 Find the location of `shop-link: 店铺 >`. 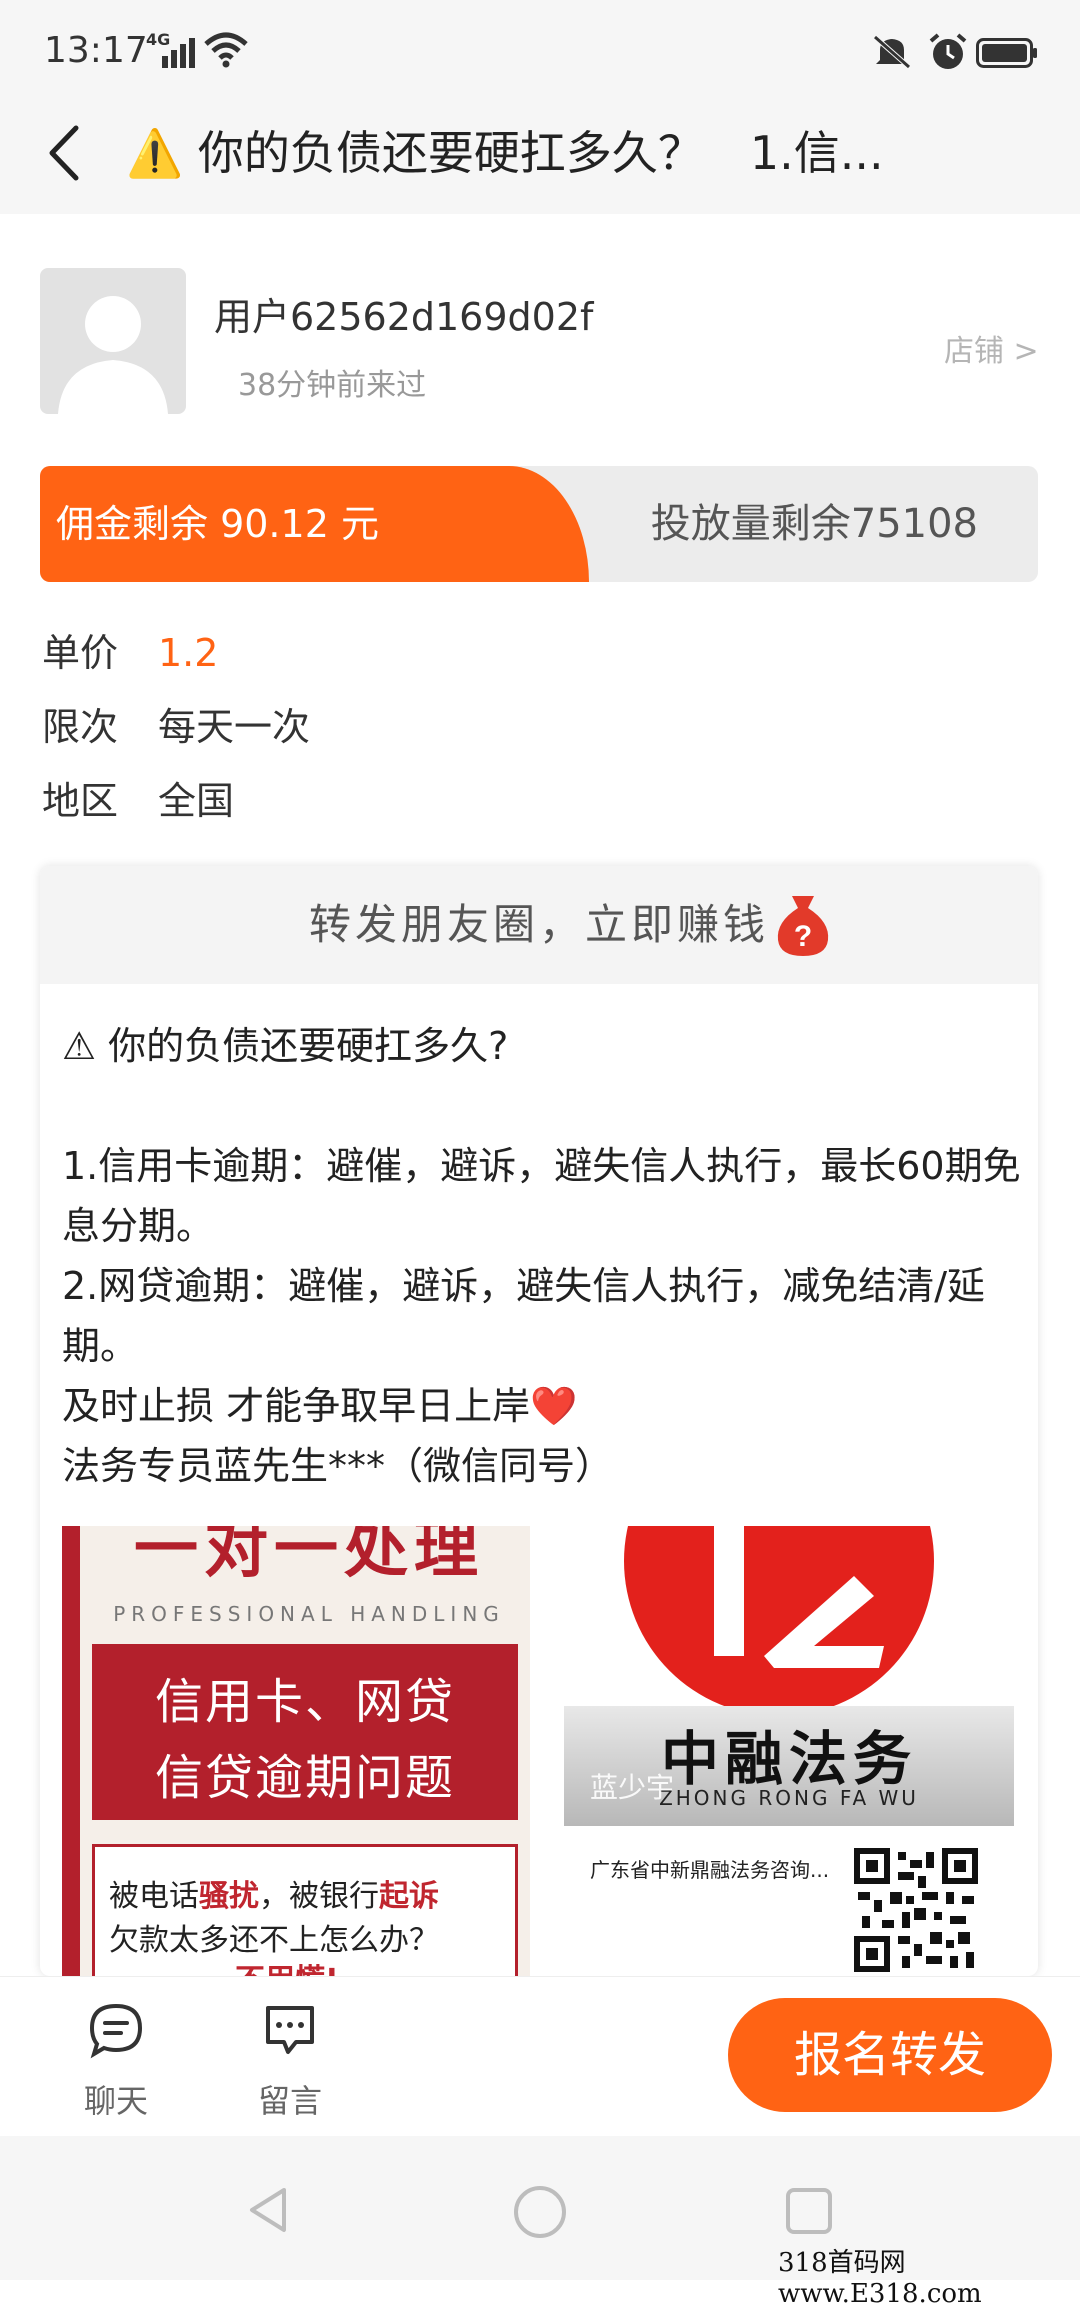

shop-link: 店铺 > is located at coordinates (991, 348).